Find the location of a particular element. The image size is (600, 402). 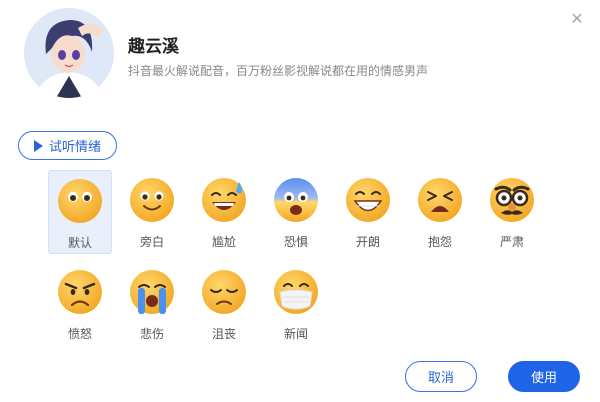

emotion-option-complain: 抱怨 is located at coordinates (440, 212).